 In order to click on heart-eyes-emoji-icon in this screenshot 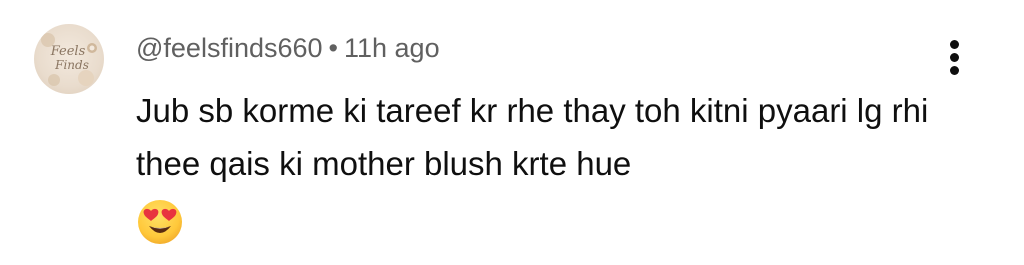, I will do `click(160, 222)`.